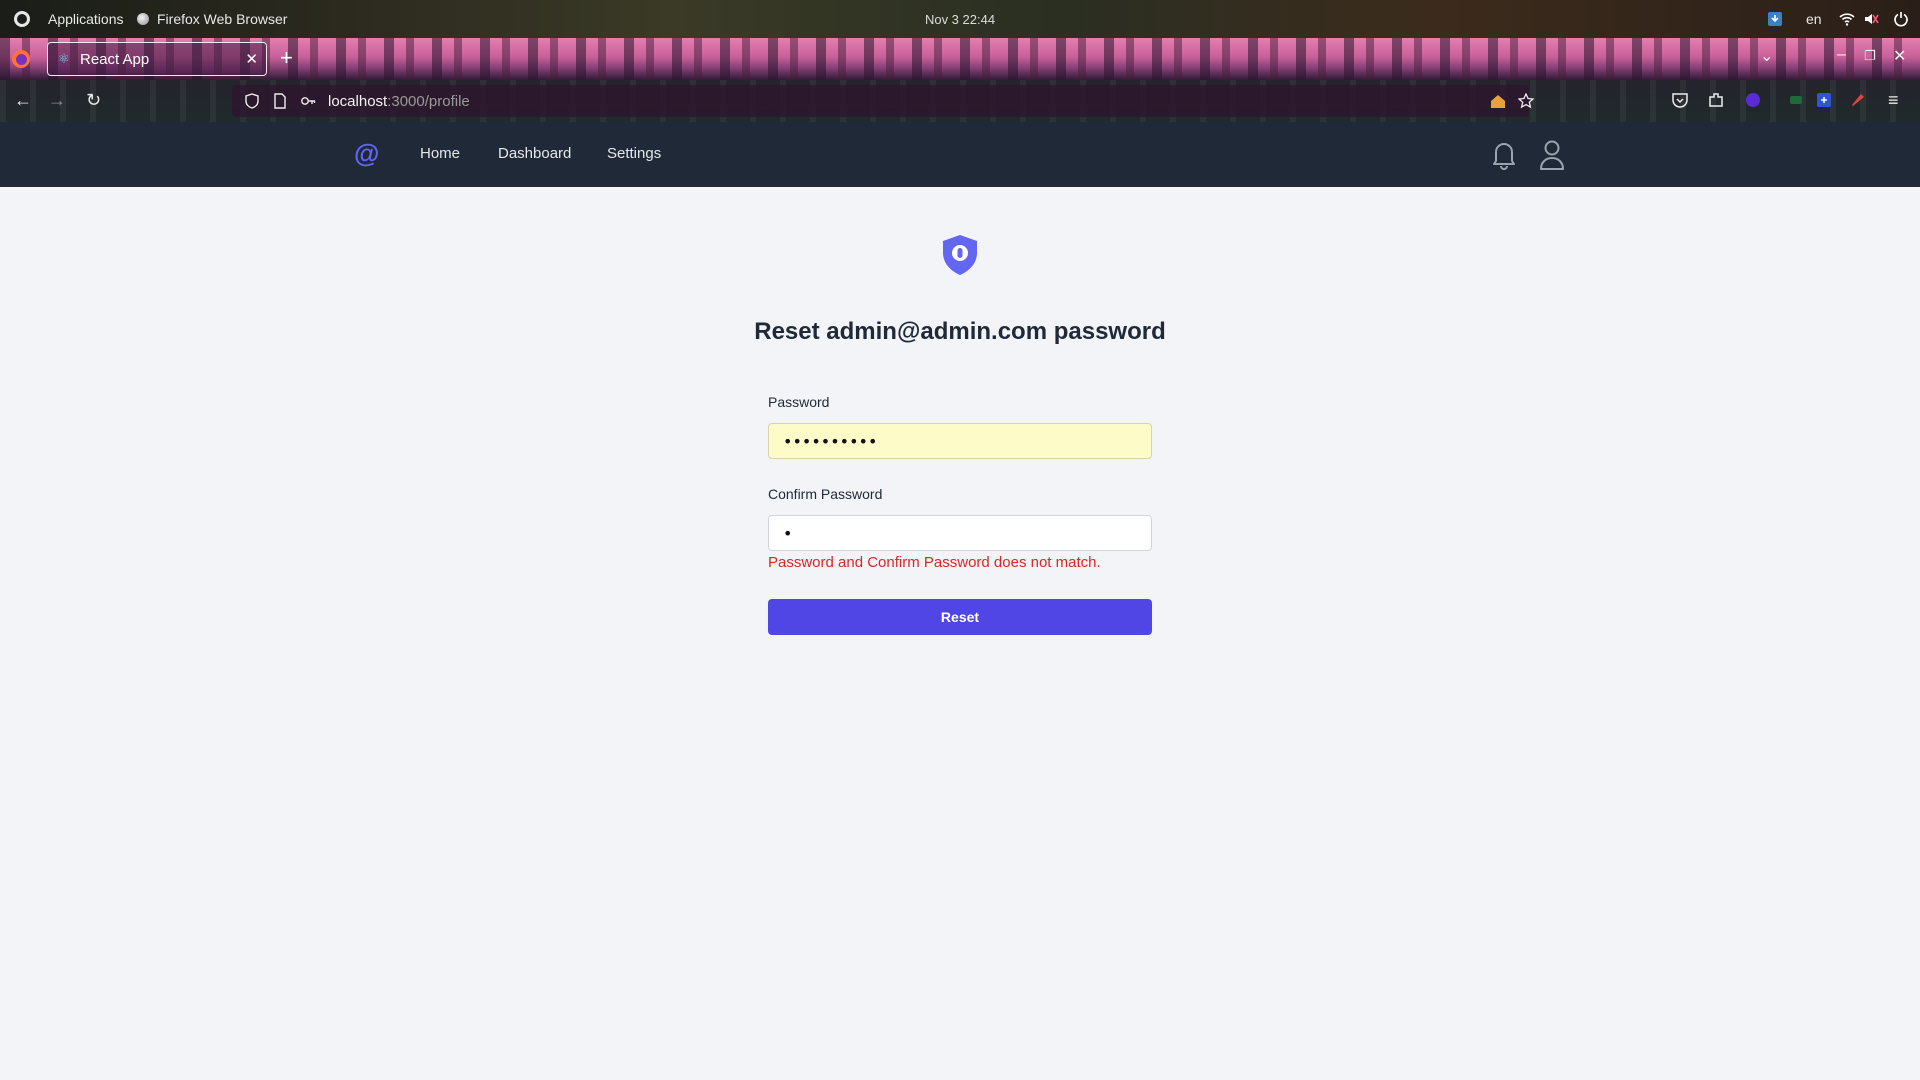 The image size is (1920, 1080). What do you see at coordinates (23, 100) in the screenshot?
I see `back-button: ←` at bounding box center [23, 100].